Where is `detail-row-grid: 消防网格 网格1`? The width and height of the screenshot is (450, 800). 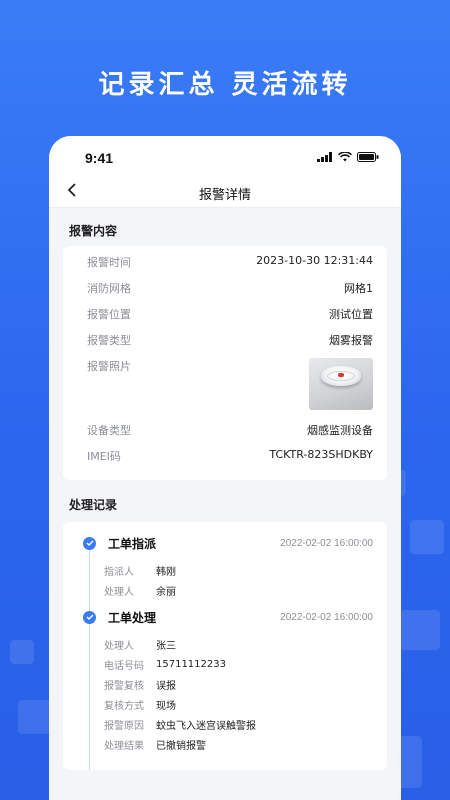 detail-row-grid: 消防网格 网格1 is located at coordinates (230, 293).